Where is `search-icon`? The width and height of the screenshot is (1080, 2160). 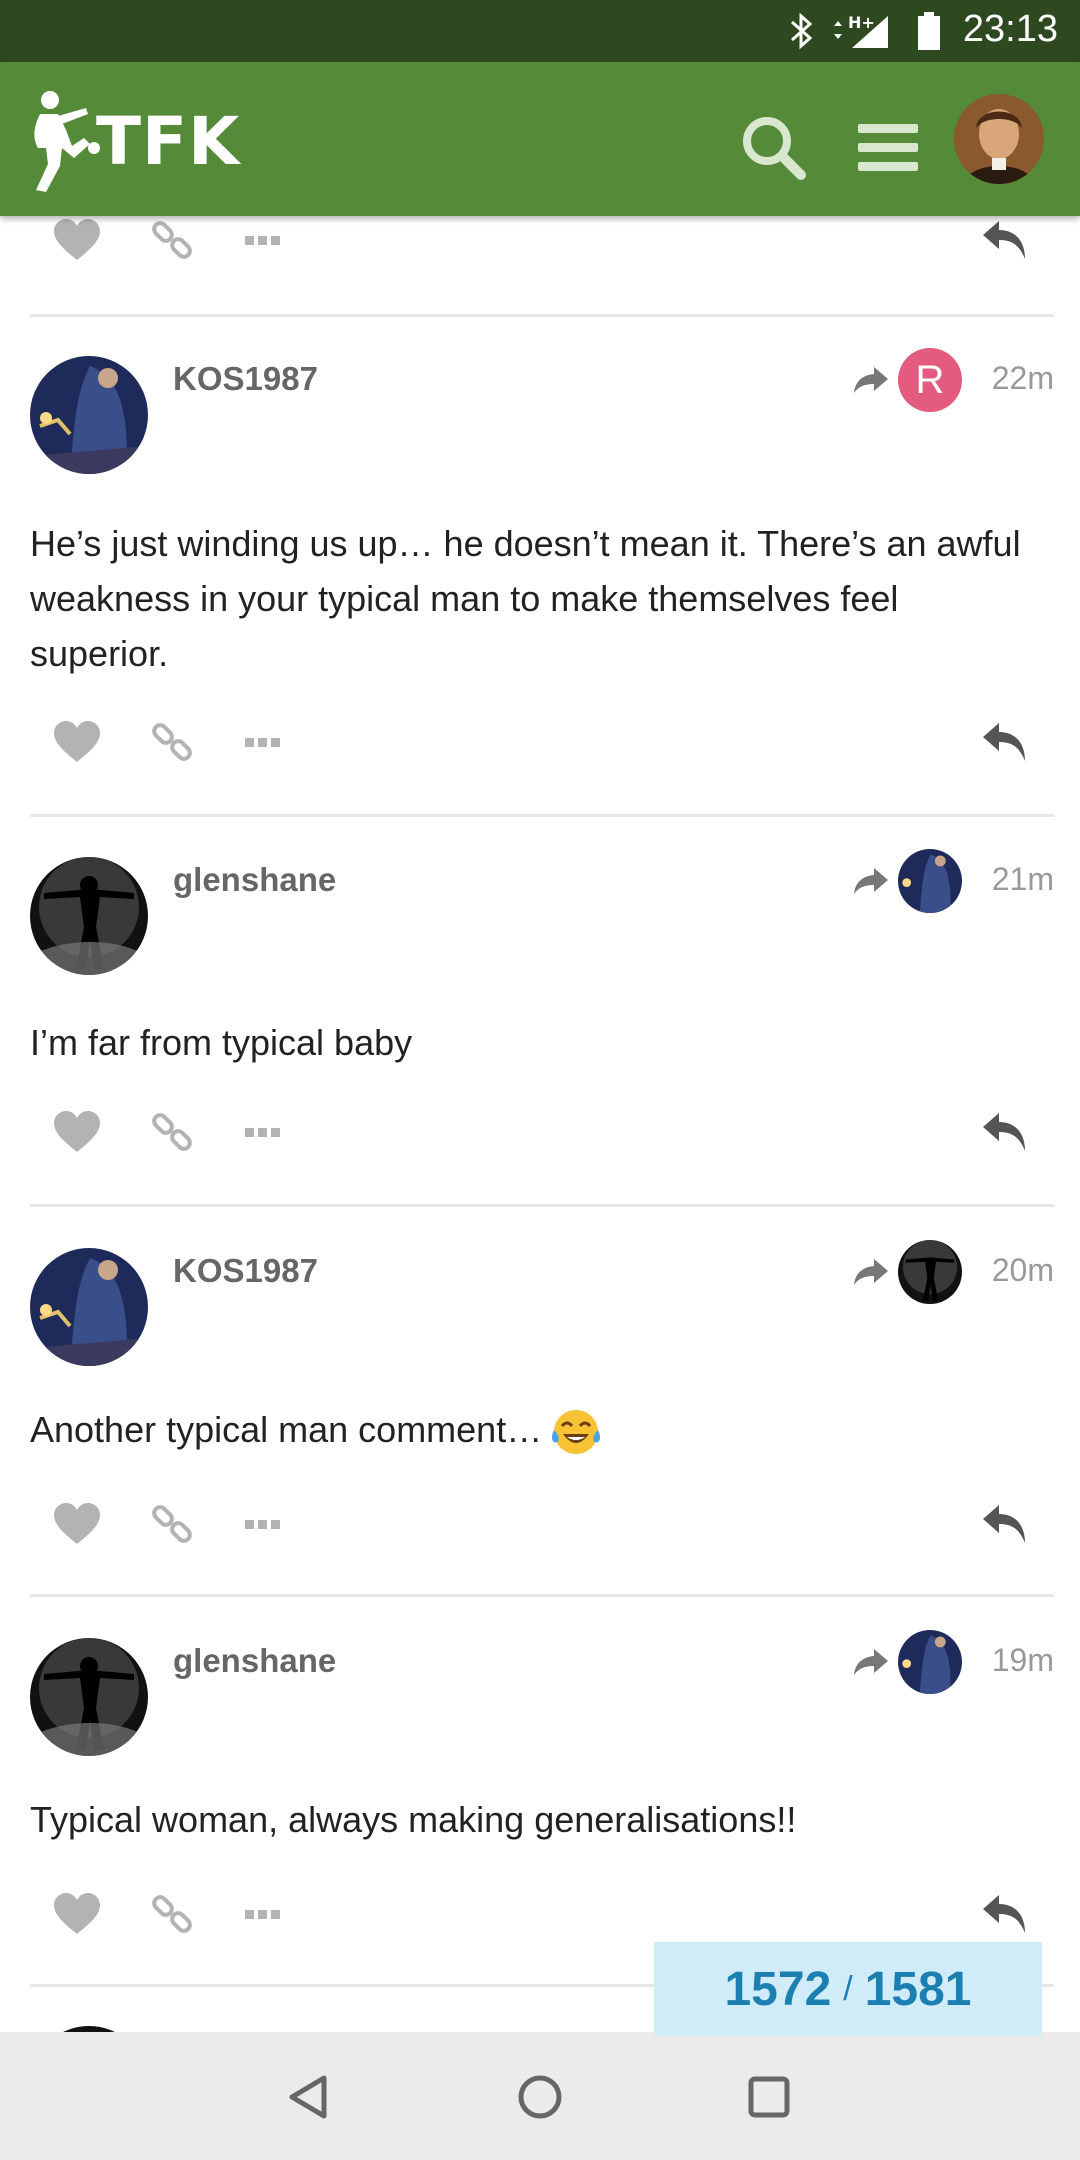 search-icon is located at coordinates (774, 148).